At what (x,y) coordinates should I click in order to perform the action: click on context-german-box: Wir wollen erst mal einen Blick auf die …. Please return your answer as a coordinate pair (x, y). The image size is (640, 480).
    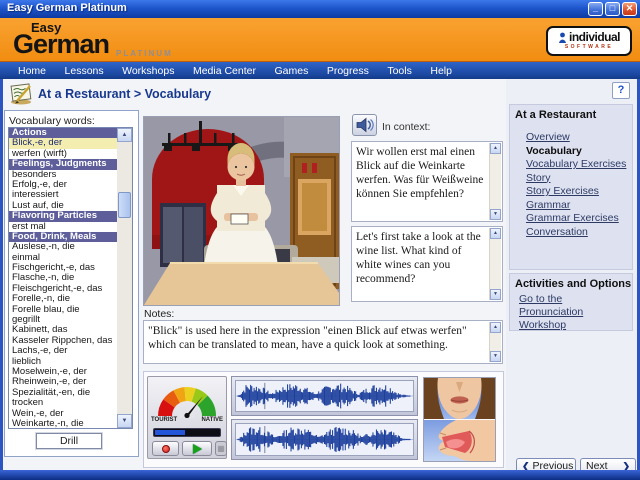
    Looking at the image, I should click on (427, 181).